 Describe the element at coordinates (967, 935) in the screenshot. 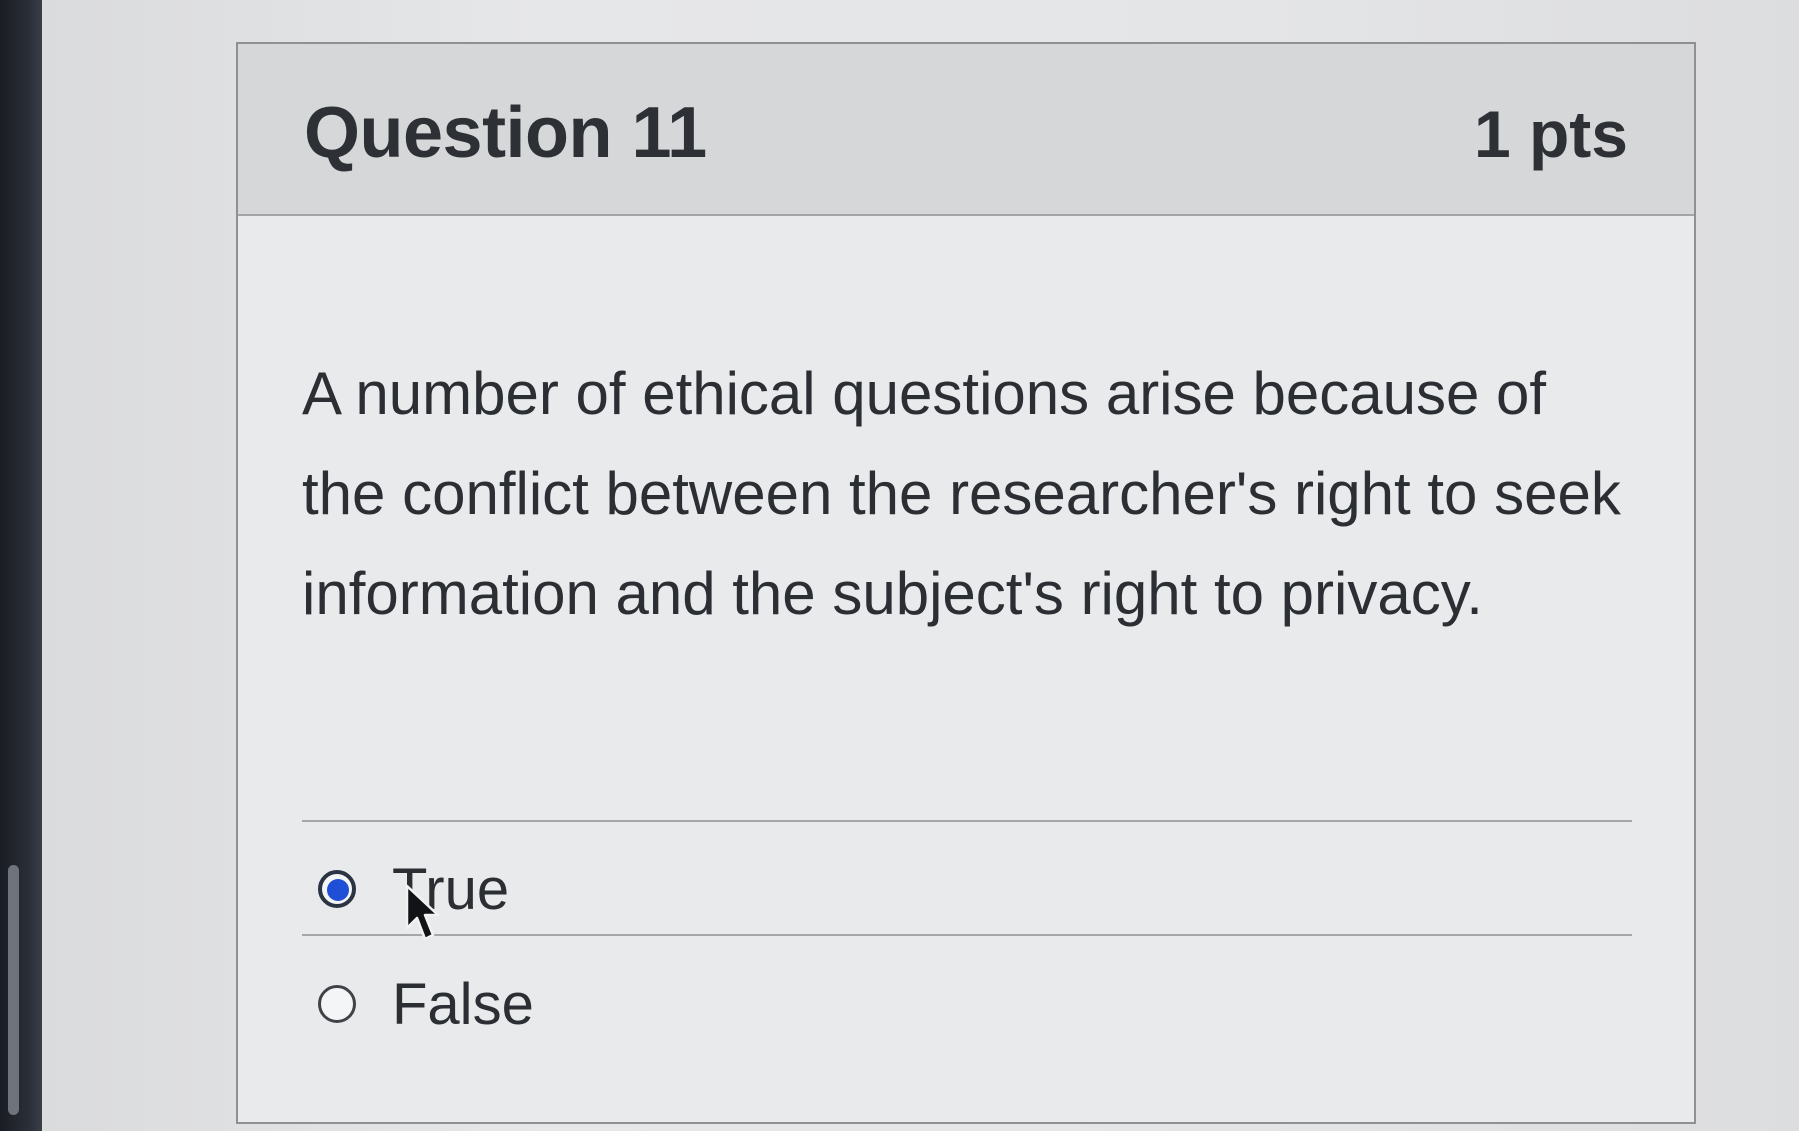

I see `answers-divider` at that location.